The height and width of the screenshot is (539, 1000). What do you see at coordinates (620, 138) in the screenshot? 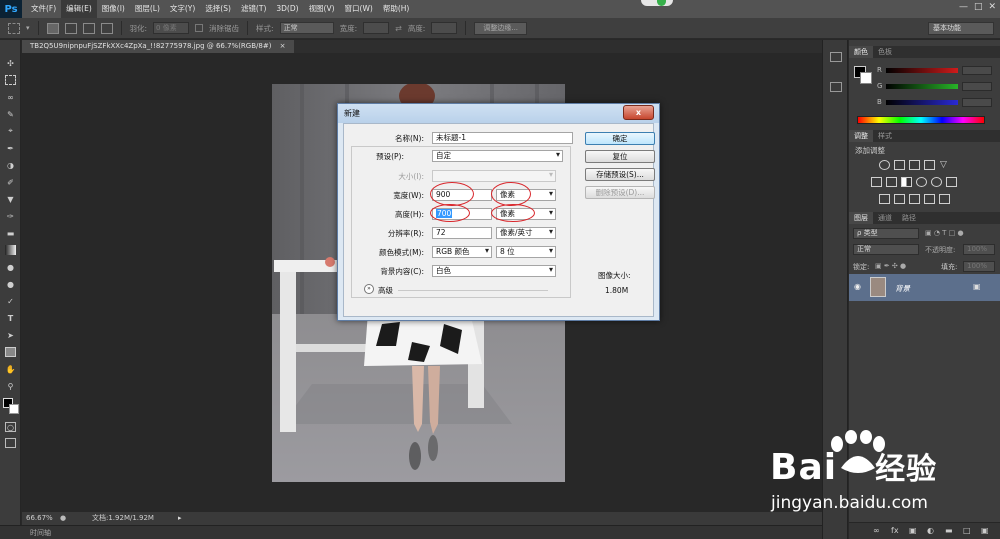
I see `ok-button: 确定` at bounding box center [620, 138].